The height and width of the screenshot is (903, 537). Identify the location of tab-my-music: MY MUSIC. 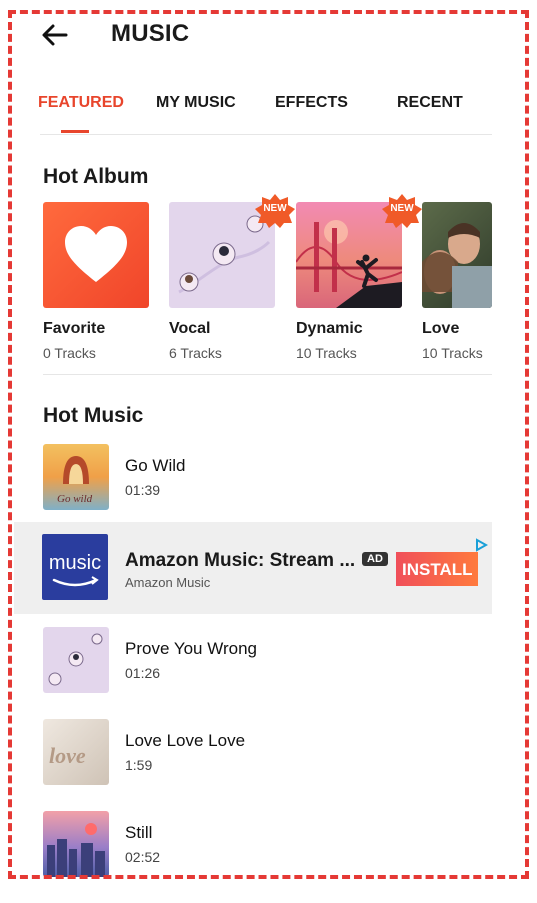
(196, 103).